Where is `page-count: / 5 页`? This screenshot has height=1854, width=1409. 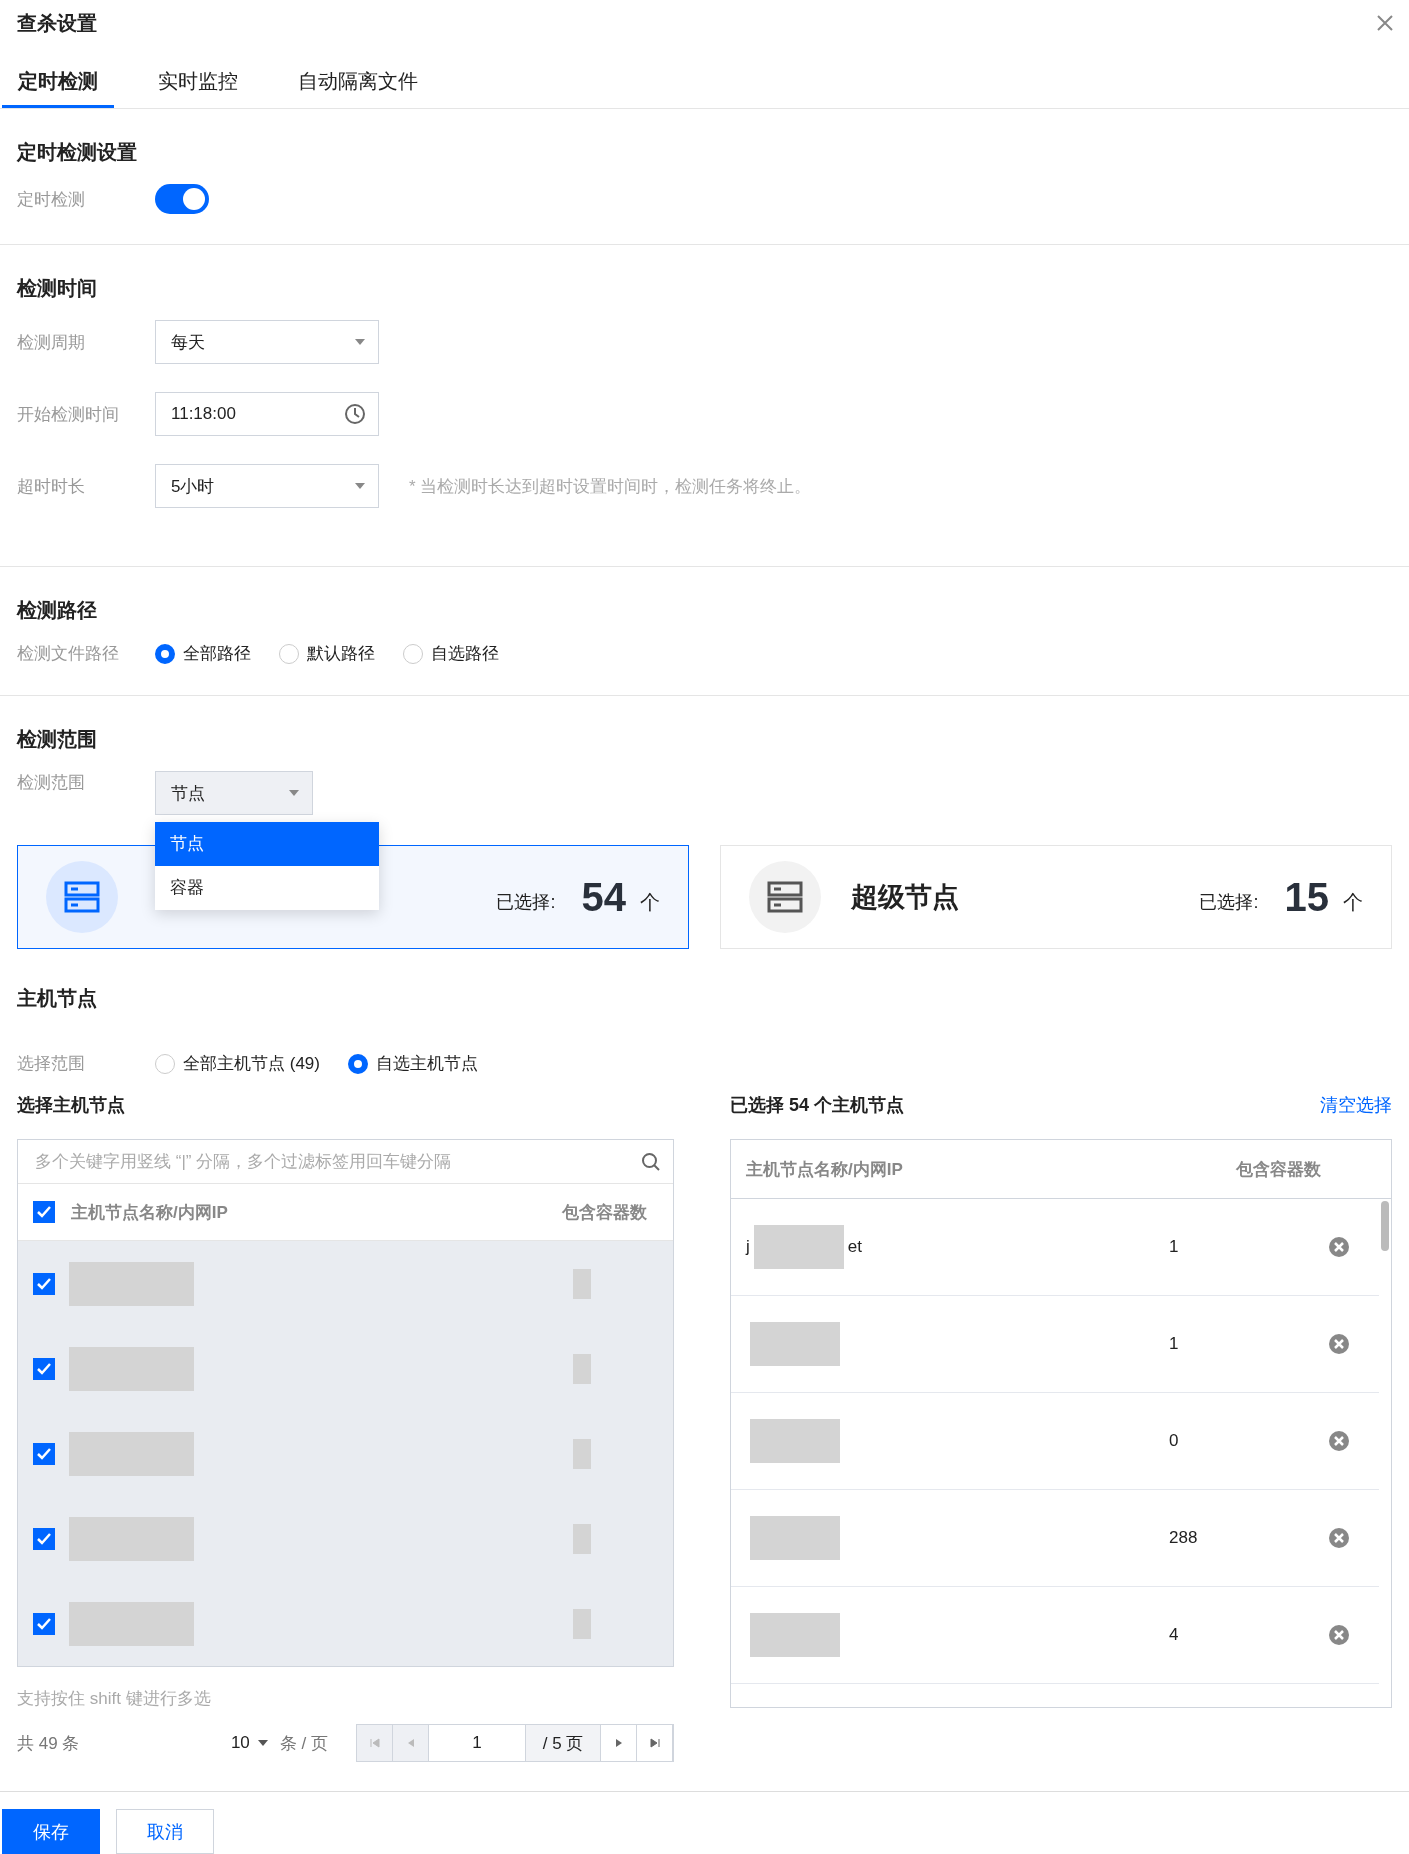 page-count: / 5 页 is located at coordinates (563, 1743).